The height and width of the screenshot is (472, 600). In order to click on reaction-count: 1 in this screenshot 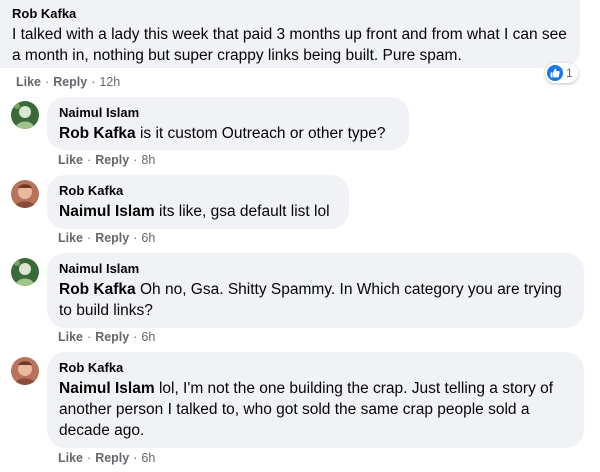, I will do `click(569, 73)`.